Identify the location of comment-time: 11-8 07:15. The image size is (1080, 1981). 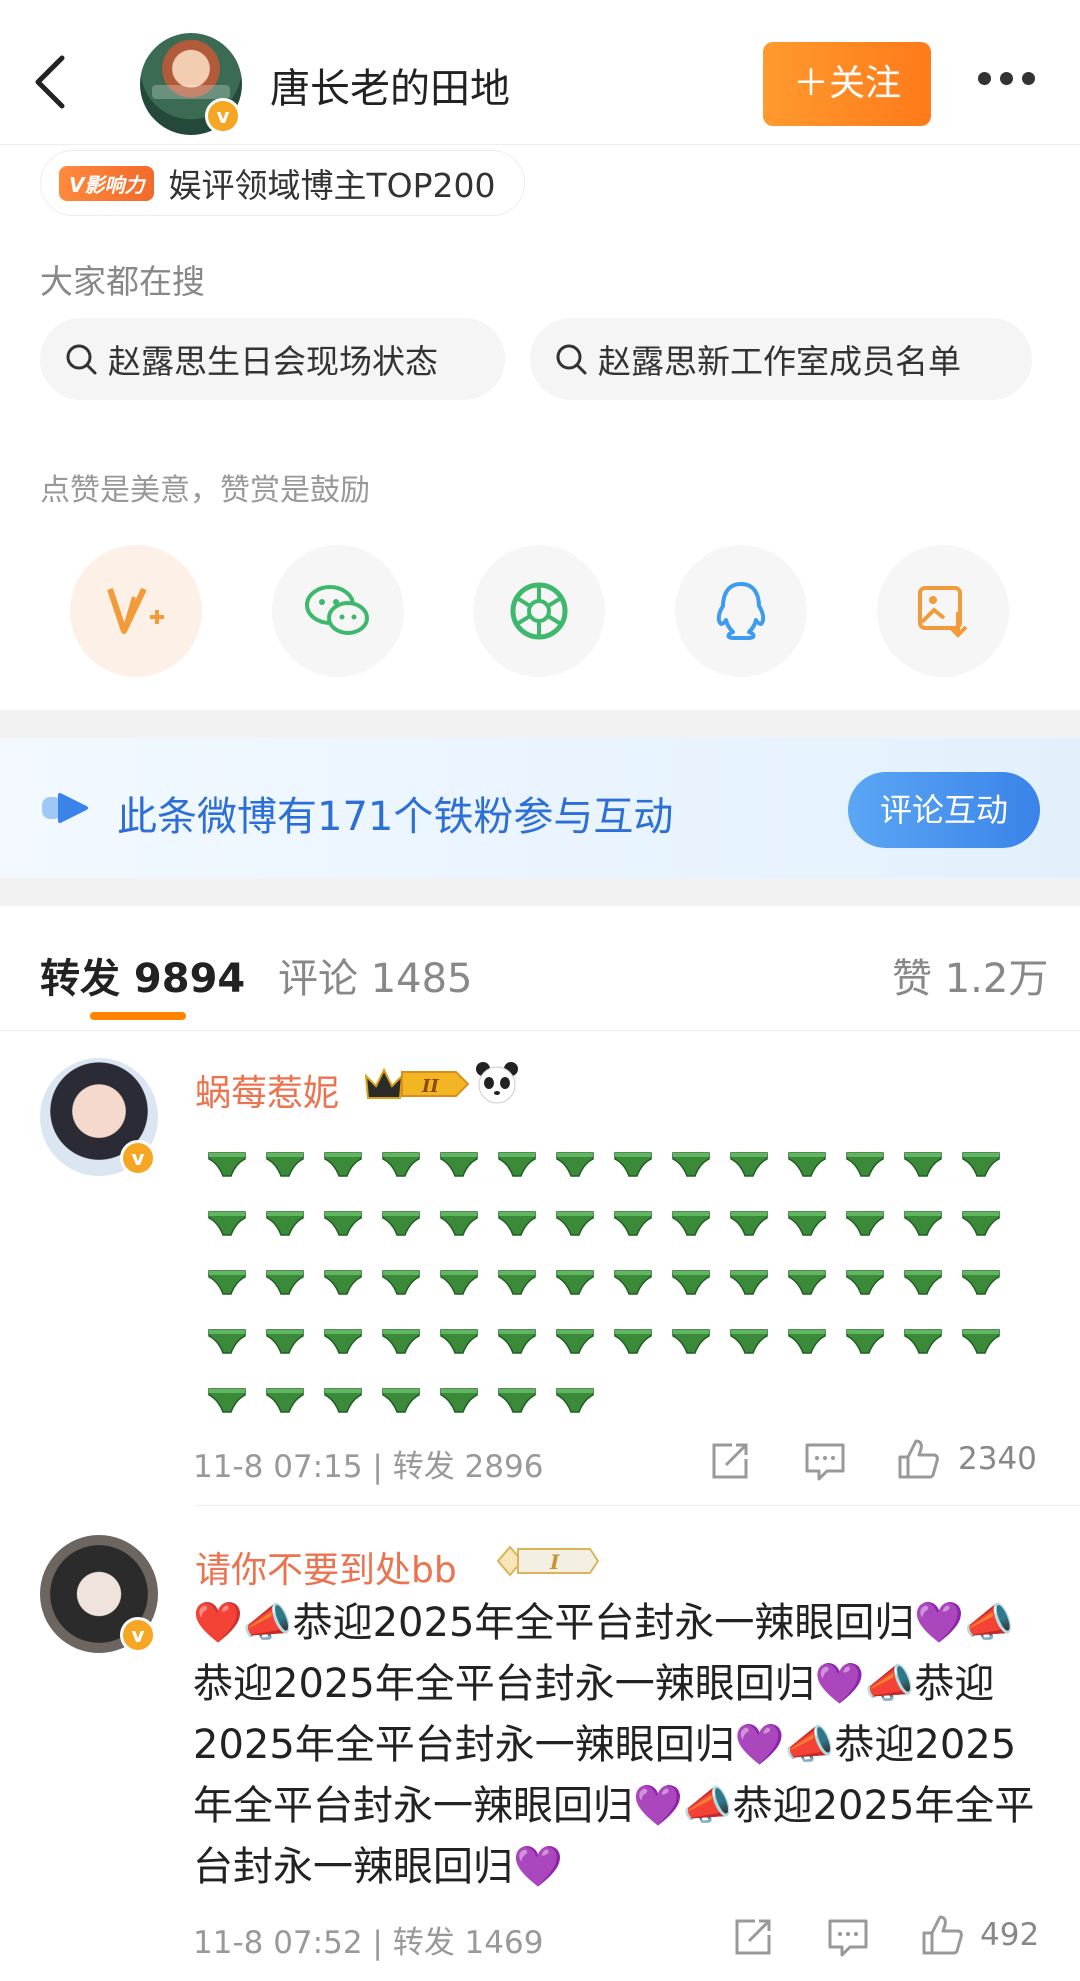
(278, 1467).